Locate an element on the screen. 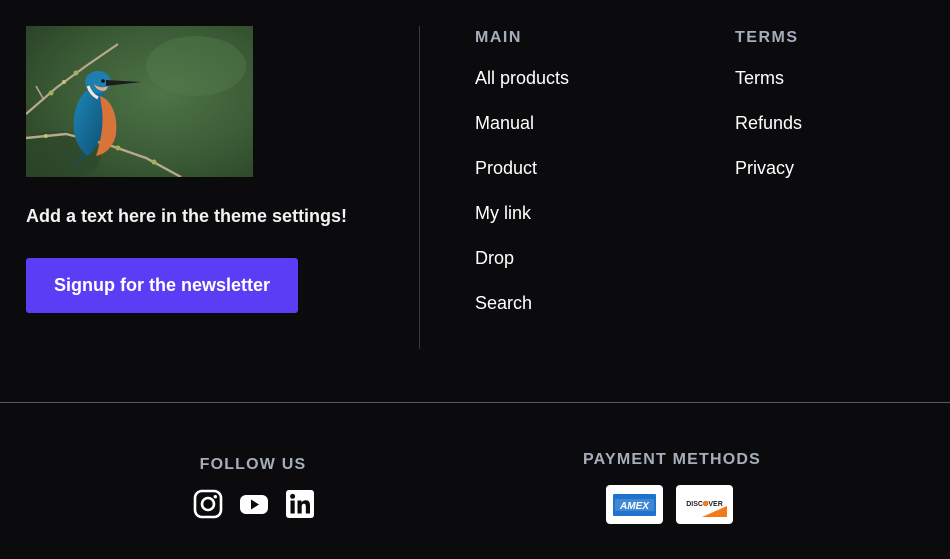 This screenshot has width=950, height=559. menu-item: Refunds is located at coordinates (768, 134).